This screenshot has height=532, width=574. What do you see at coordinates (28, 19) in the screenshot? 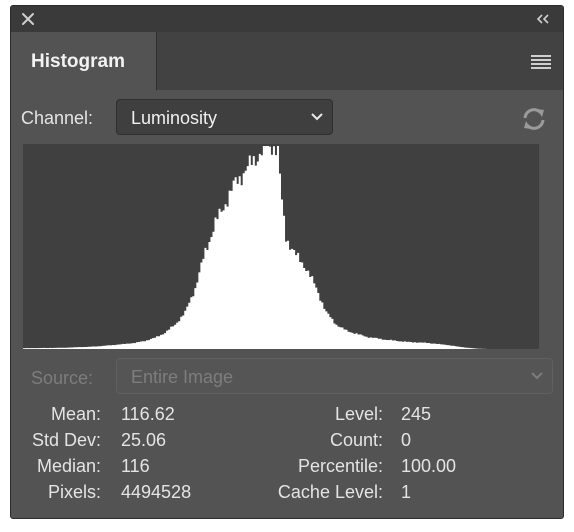
I see `close-icon` at bounding box center [28, 19].